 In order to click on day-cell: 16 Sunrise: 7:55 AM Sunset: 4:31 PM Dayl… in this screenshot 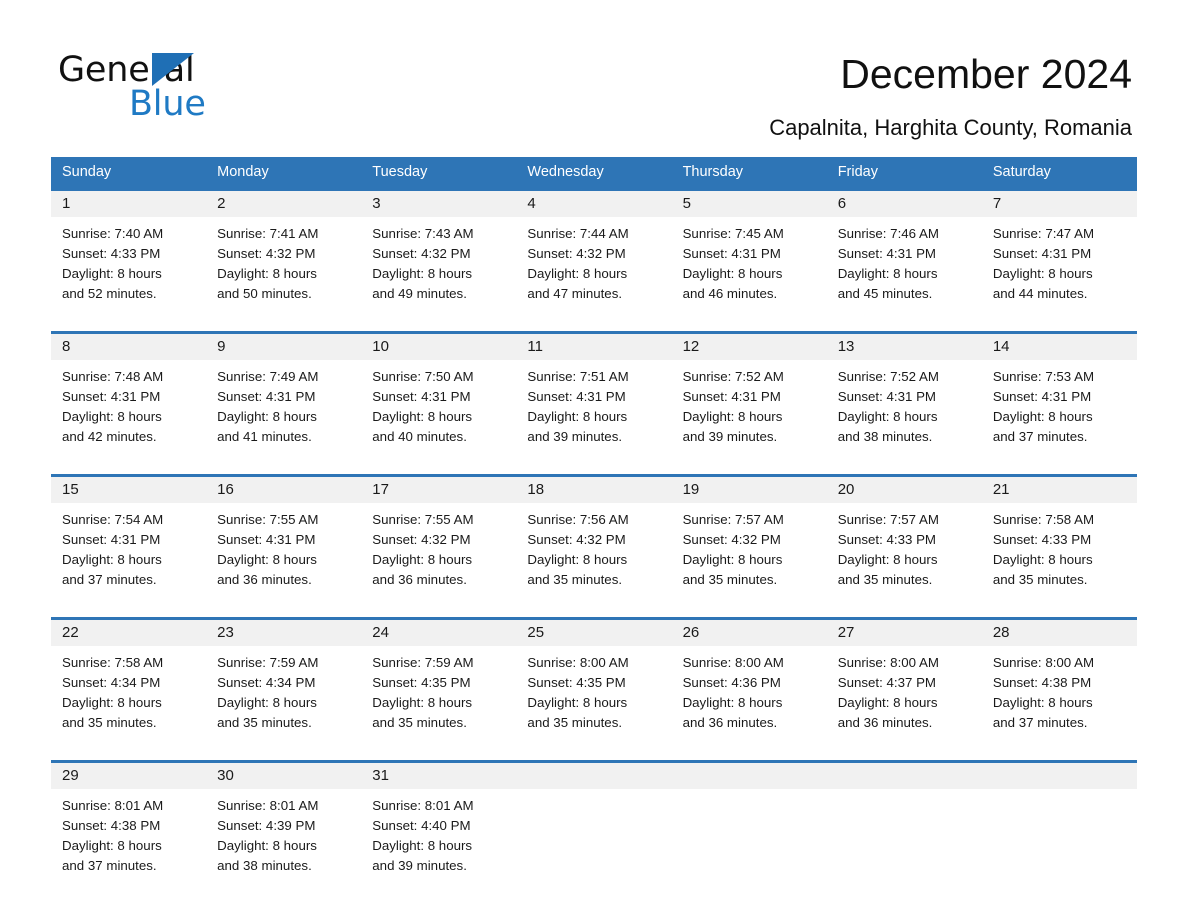, I will do `click(284, 540)`.